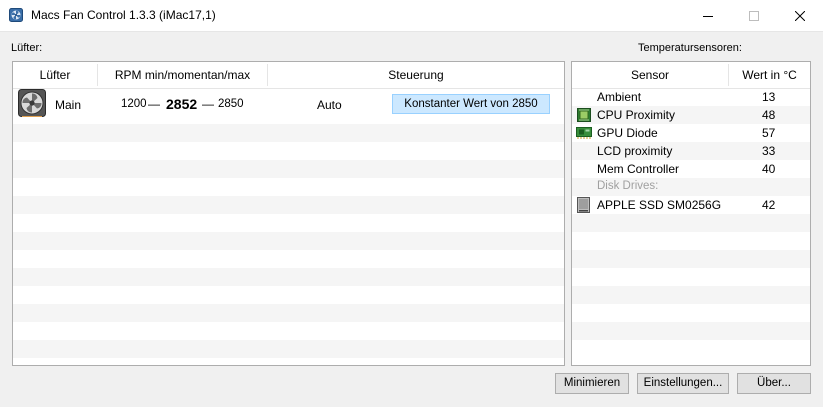  What do you see at coordinates (769, 151) in the screenshot?
I see `sensor-value: 33` at bounding box center [769, 151].